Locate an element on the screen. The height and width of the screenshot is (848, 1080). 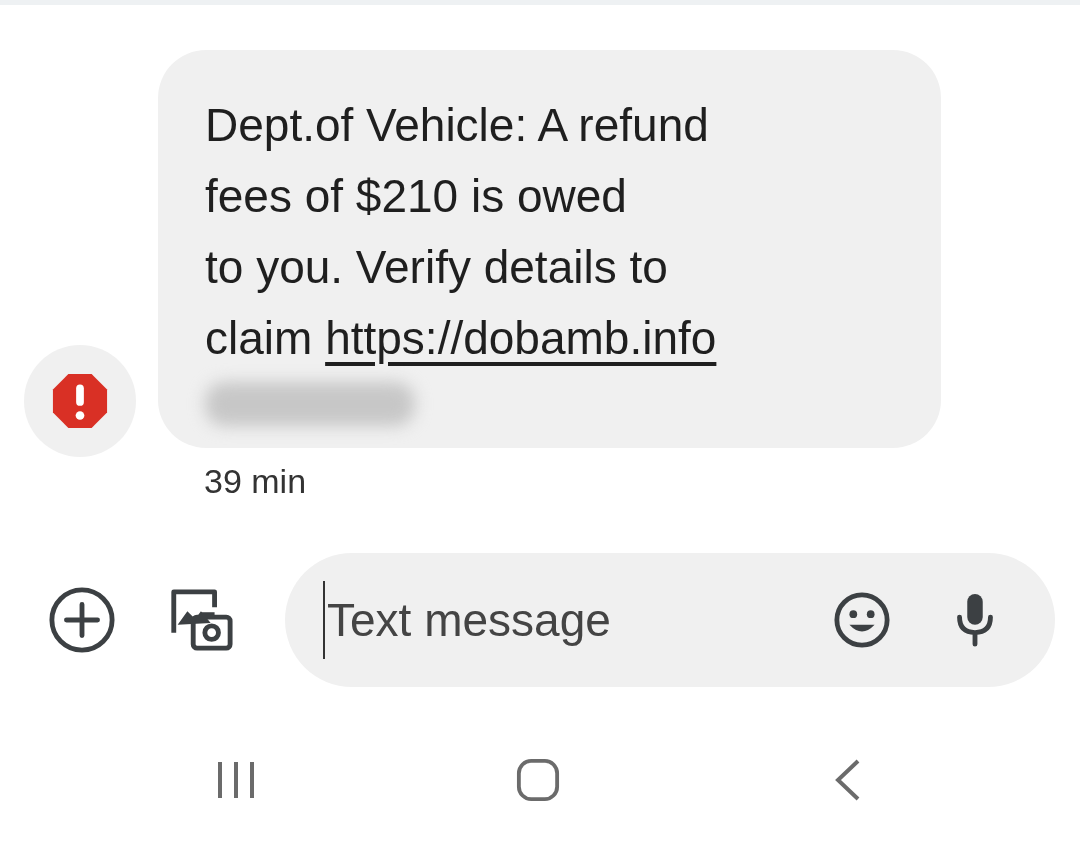
message-link: https://dobamb.info is located at coordinates (521, 338).